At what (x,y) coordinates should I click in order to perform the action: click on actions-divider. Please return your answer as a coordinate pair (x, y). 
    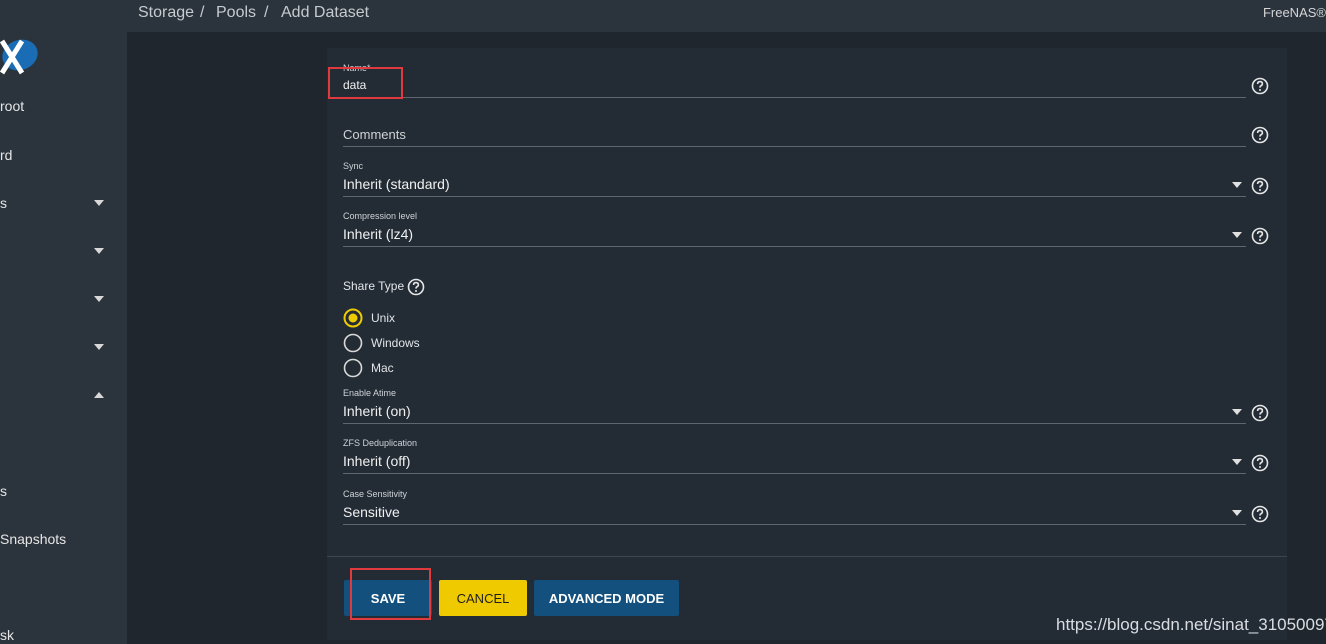
    Looking at the image, I should click on (807, 556).